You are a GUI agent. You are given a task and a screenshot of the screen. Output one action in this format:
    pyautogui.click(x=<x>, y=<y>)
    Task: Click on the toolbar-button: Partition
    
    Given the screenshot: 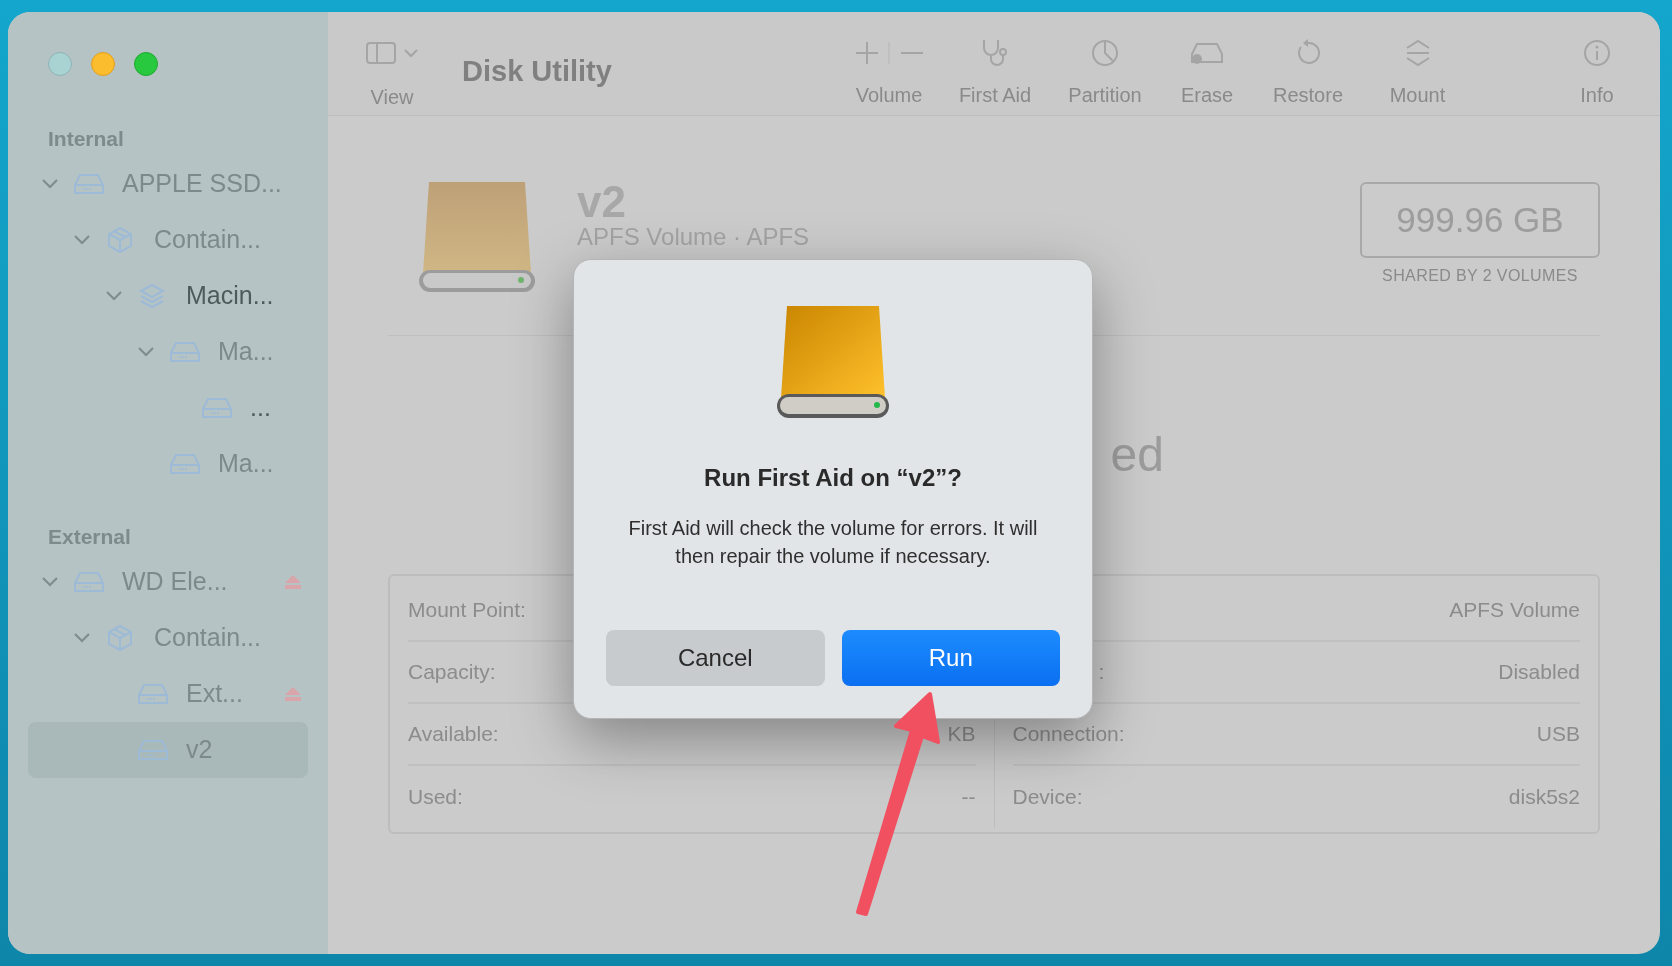 What is the action you would take?
    pyautogui.click(x=1105, y=74)
    